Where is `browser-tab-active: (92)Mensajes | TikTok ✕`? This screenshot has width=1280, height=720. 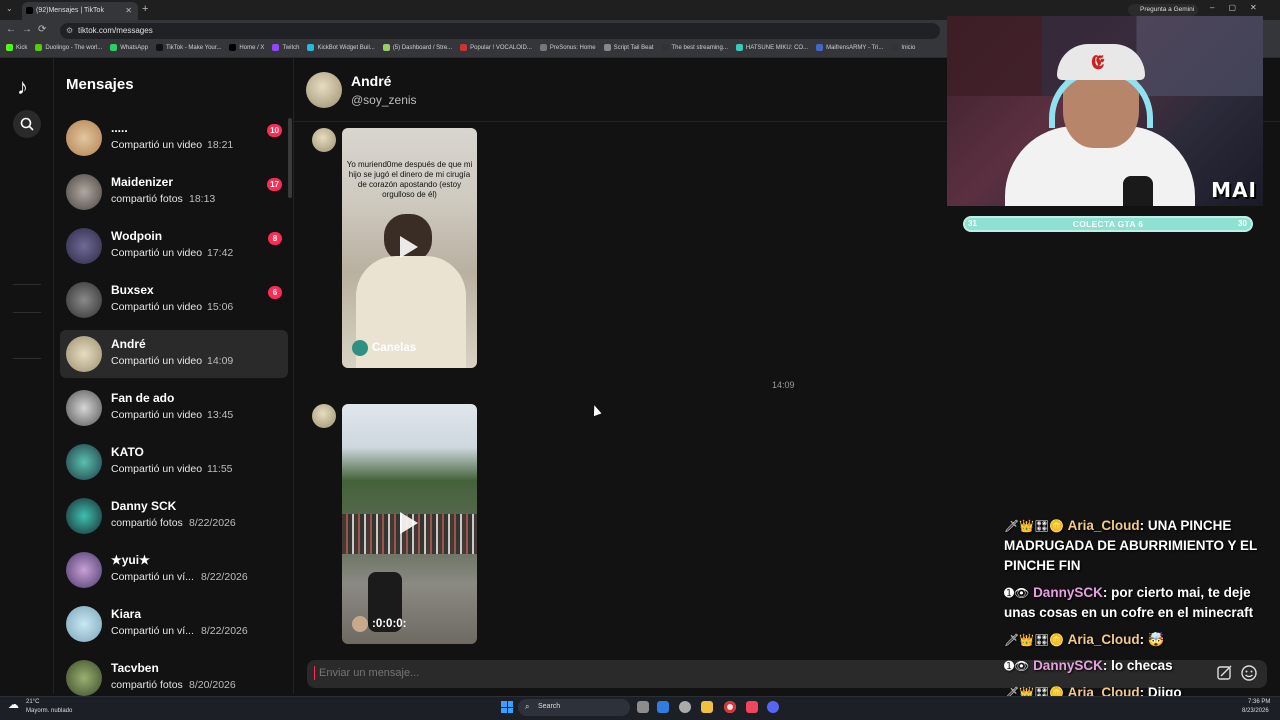 browser-tab-active: (92)Mensajes | TikTok ✕ is located at coordinates (80, 11).